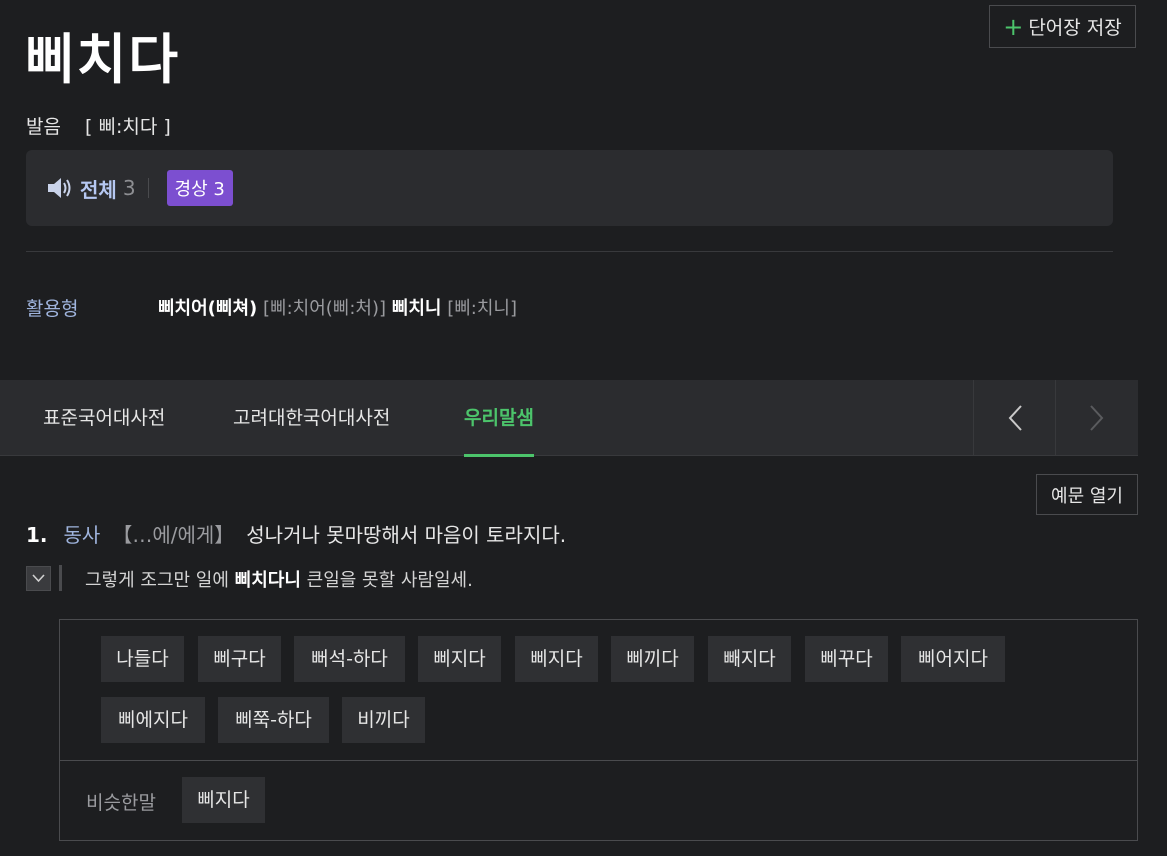  What do you see at coordinates (383, 720) in the screenshot?
I see `related-word-chip: 비끼다` at bounding box center [383, 720].